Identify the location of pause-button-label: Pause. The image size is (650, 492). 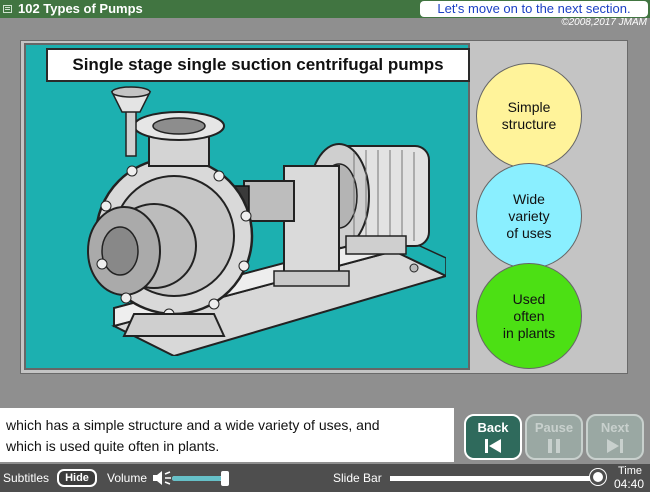
(554, 427).